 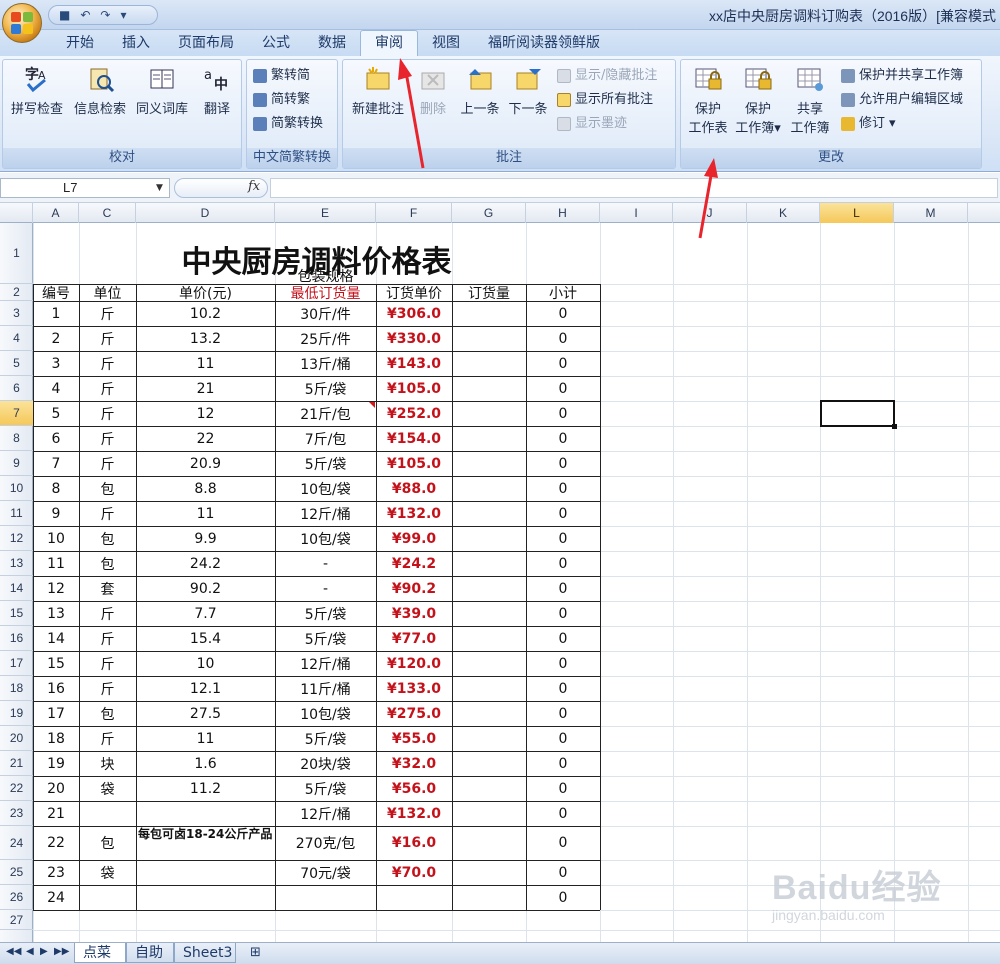 What do you see at coordinates (414, 338) in the screenshot?
I see `cell-f4: ¥330.0` at bounding box center [414, 338].